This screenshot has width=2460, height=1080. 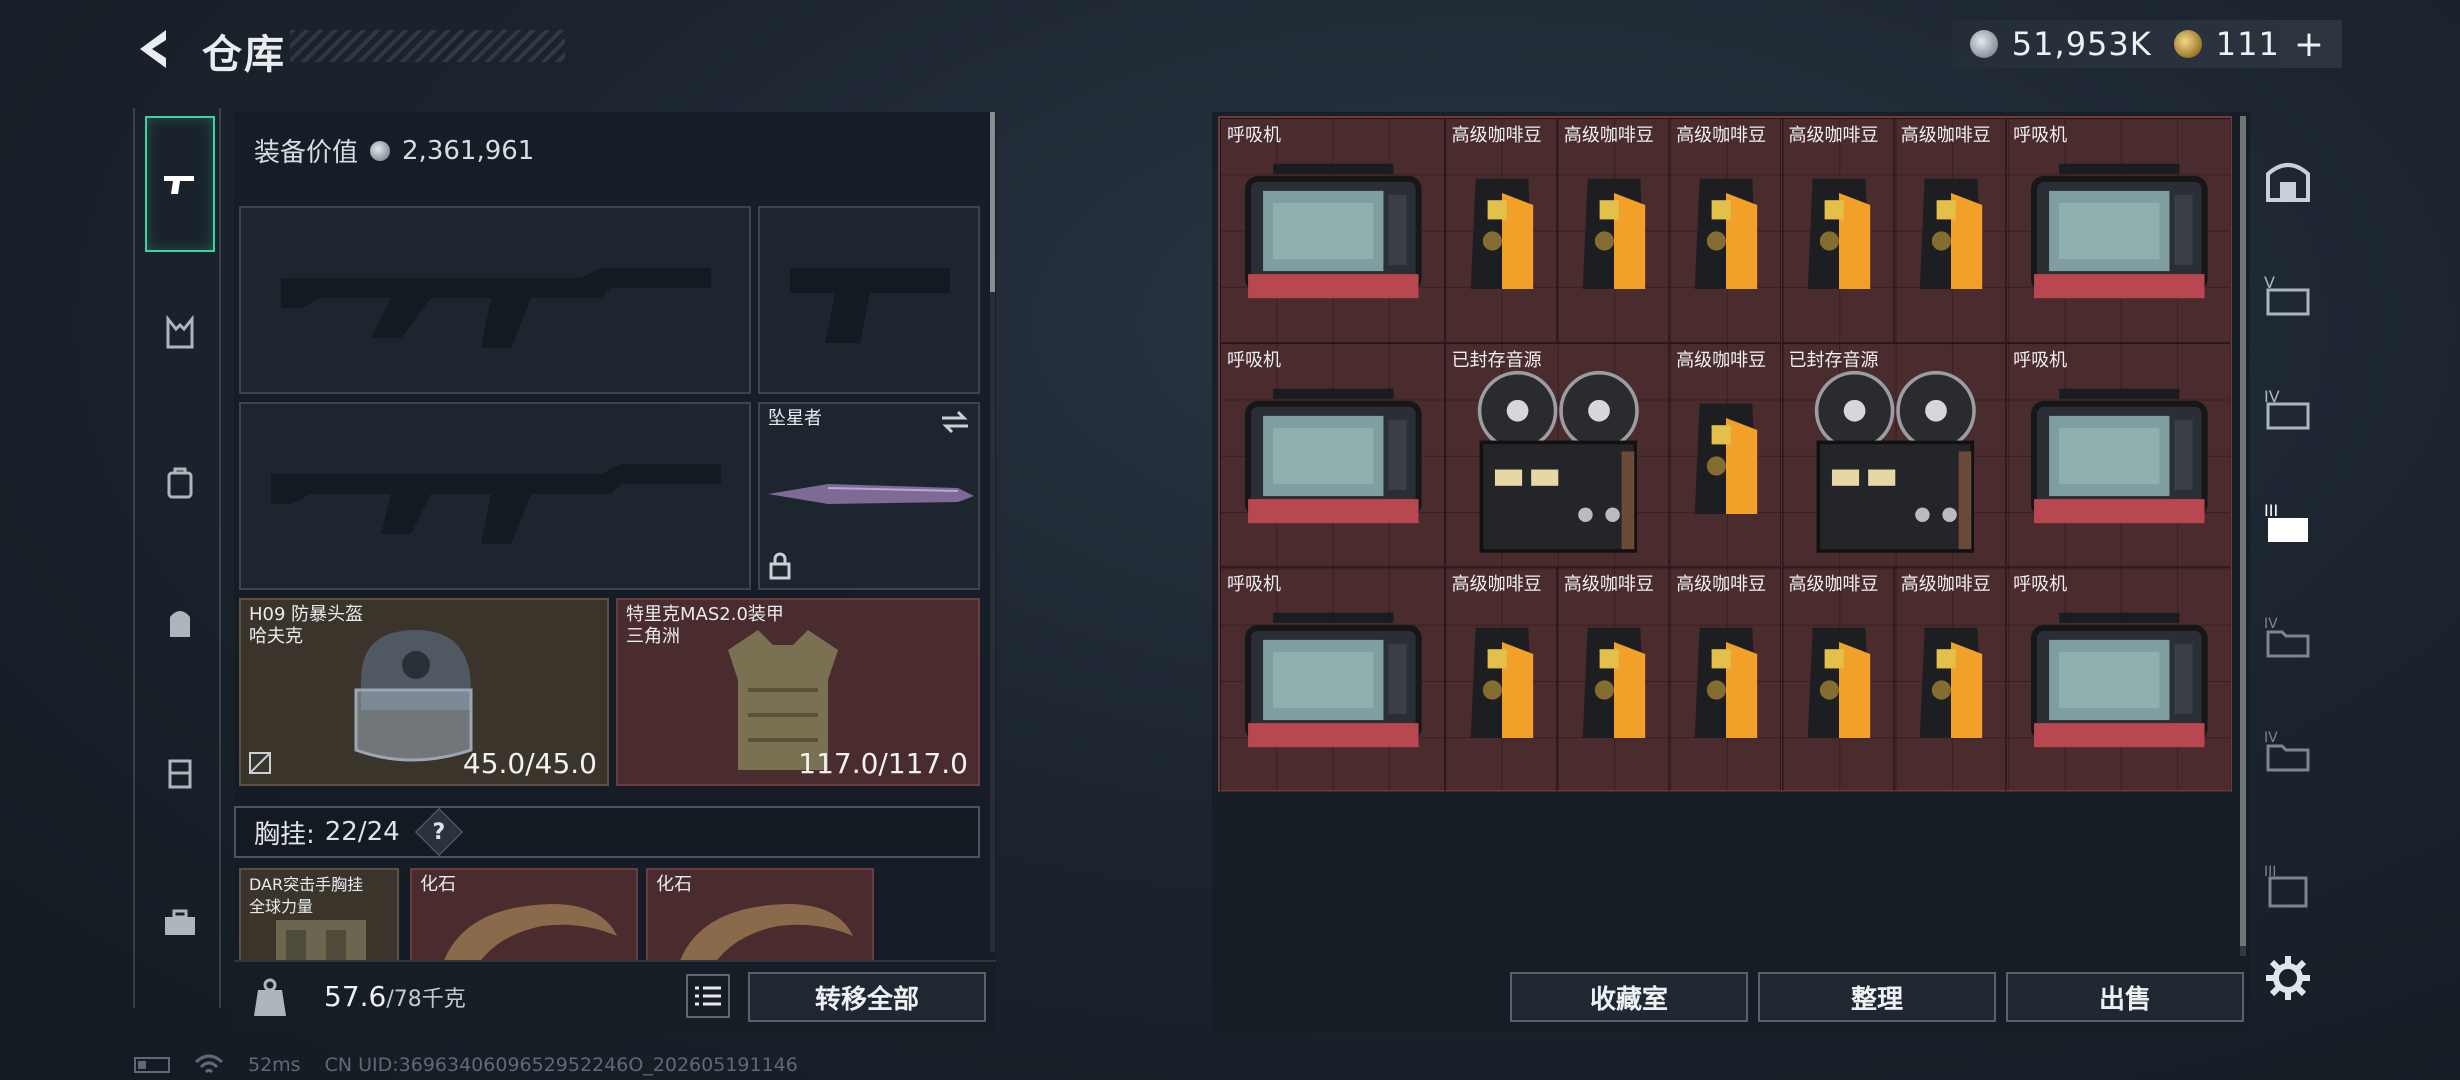 What do you see at coordinates (2288, 978) in the screenshot?
I see `settings-button` at bounding box center [2288, 978].